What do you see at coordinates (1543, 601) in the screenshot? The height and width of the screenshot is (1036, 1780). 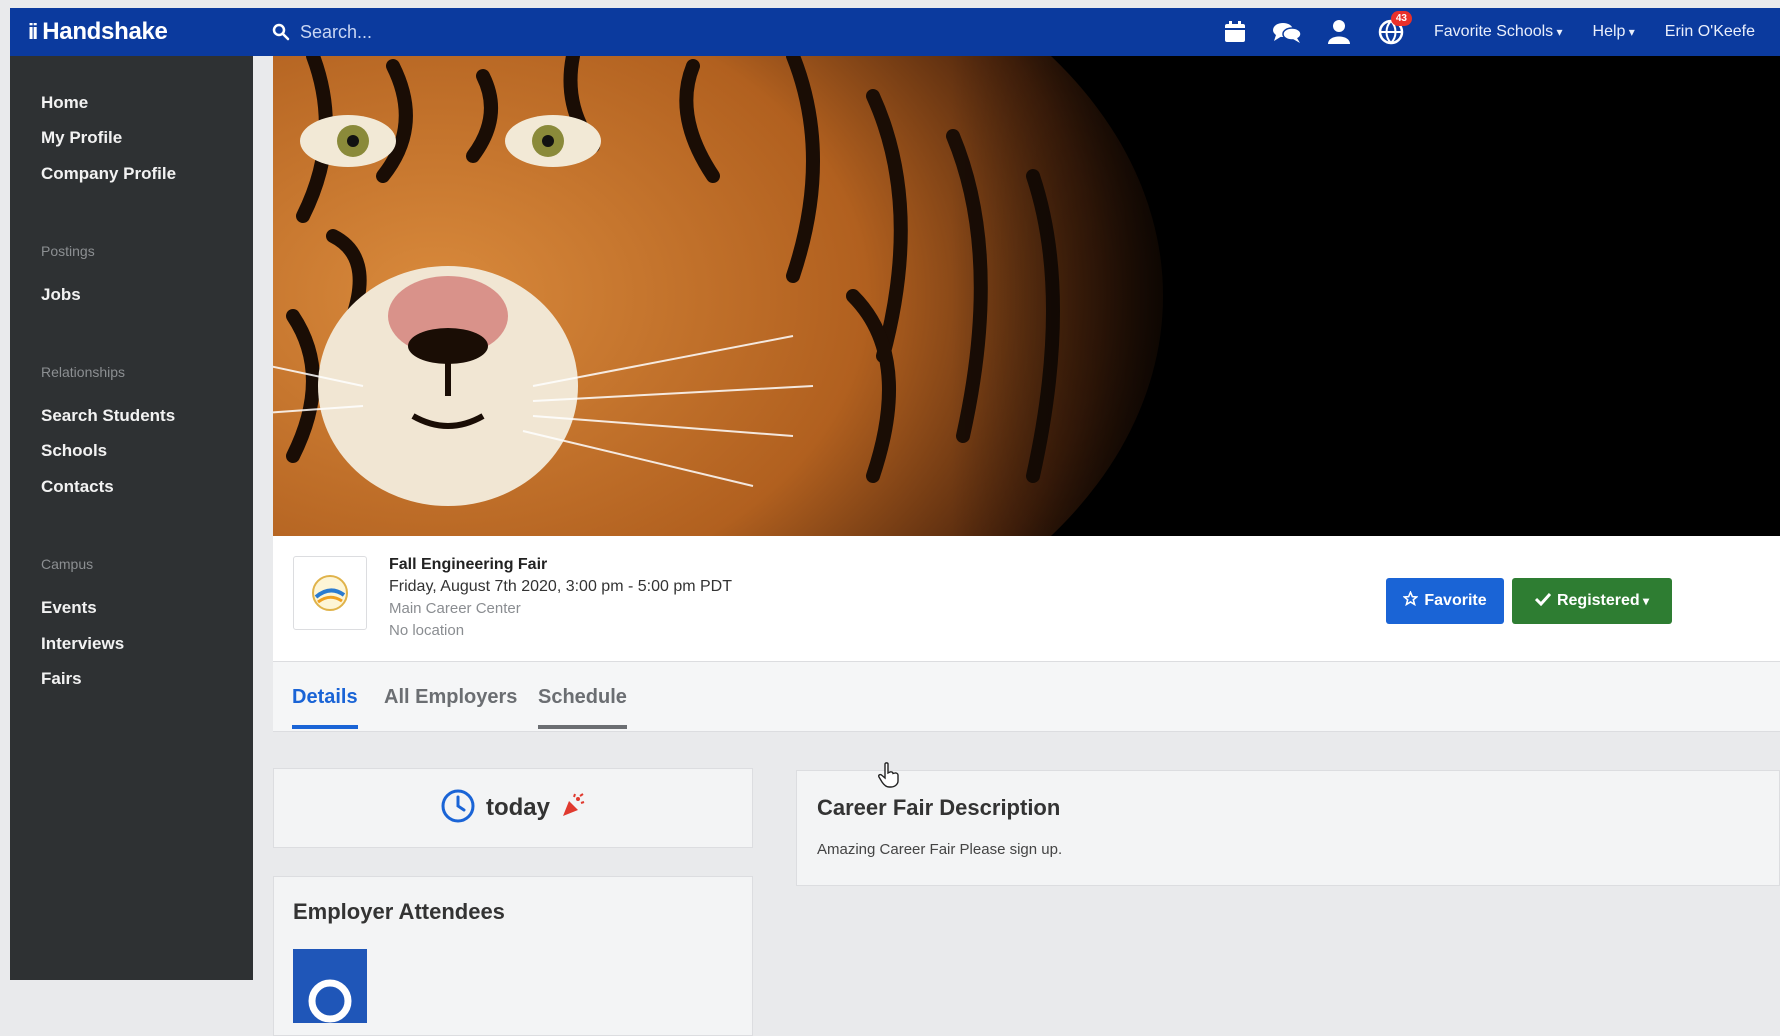 I see `check-icon` at bounding box center [1543, 601].